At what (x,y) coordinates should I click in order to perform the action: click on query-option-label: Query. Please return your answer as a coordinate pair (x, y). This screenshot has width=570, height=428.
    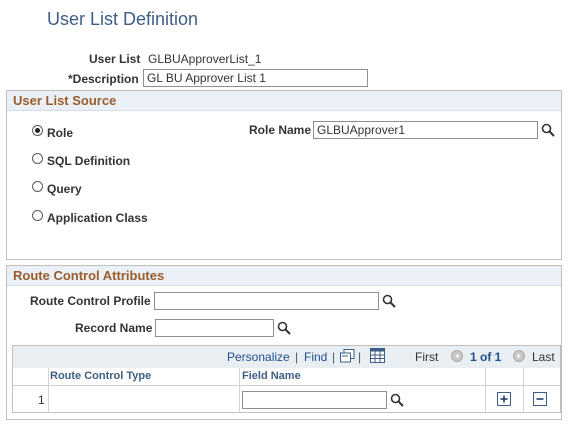
    Looking at the image, I should click on (64, 189).